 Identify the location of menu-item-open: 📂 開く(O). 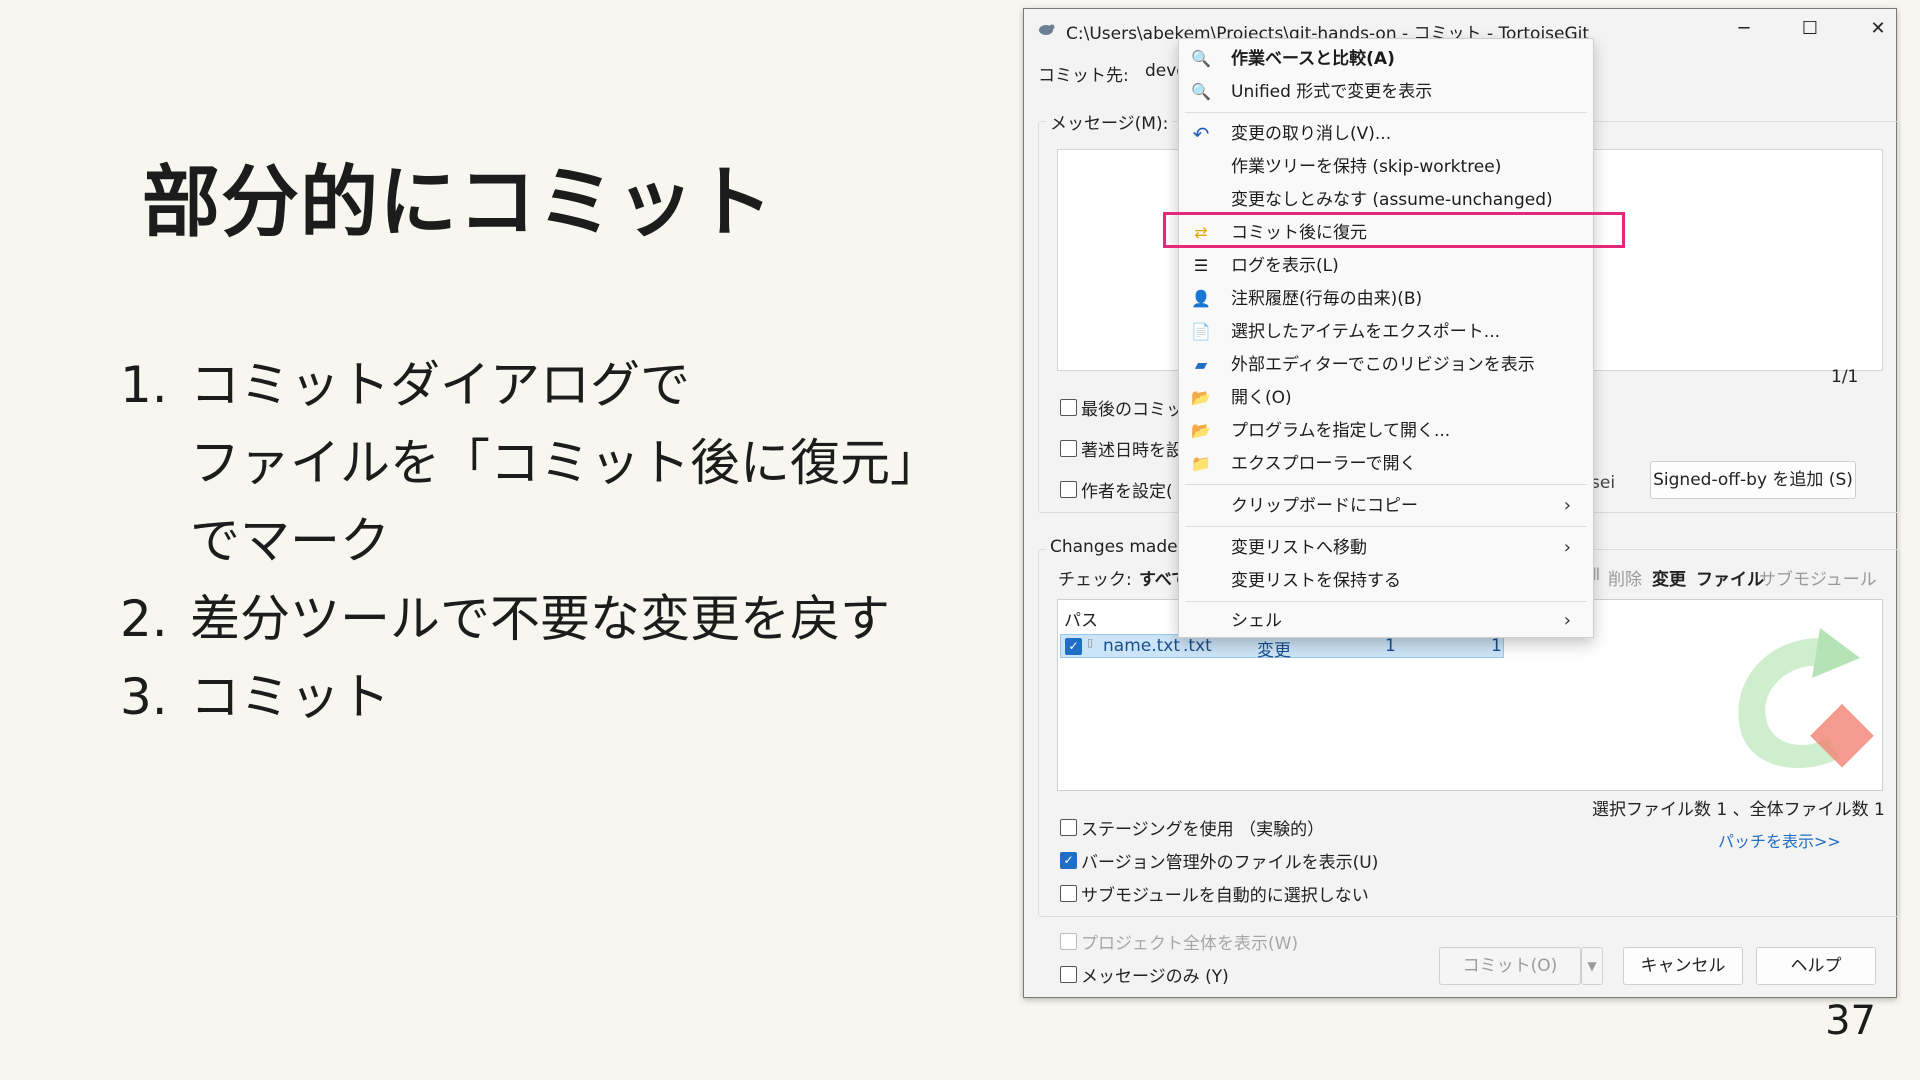
(1386, 398).